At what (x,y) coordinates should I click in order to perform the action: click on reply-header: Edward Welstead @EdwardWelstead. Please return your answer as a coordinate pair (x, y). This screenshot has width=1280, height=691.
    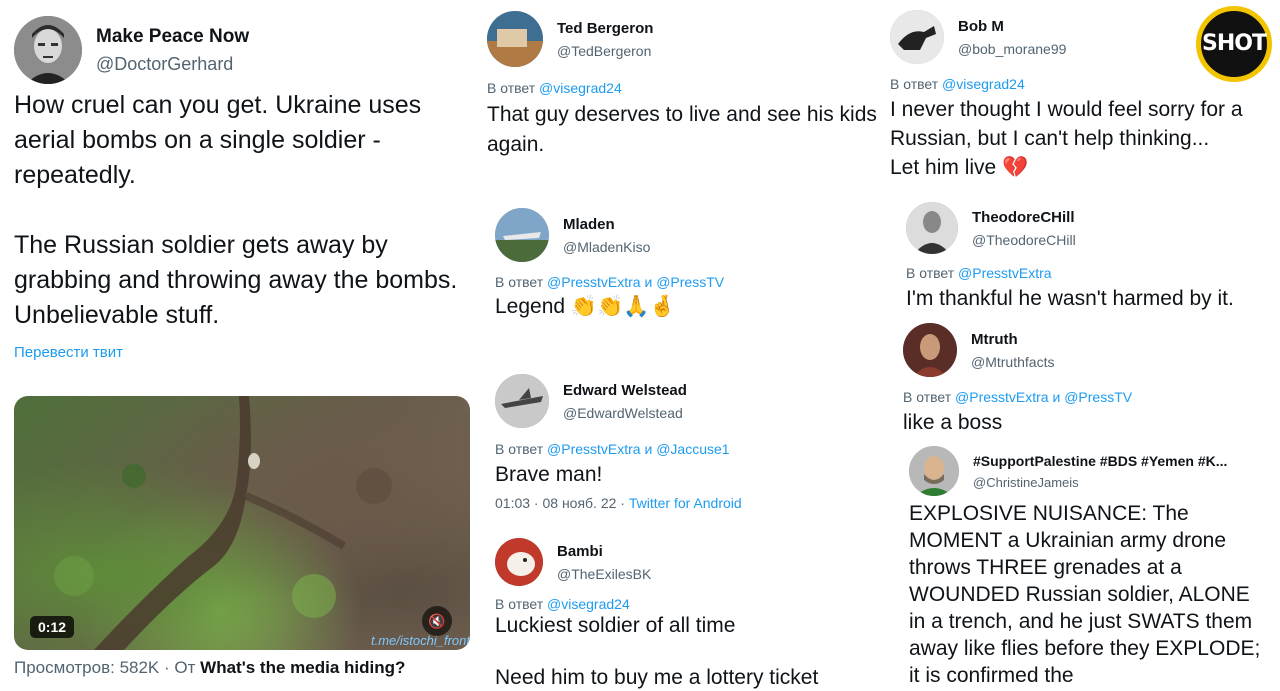
    Looking at the image, I should click on (591, 401).